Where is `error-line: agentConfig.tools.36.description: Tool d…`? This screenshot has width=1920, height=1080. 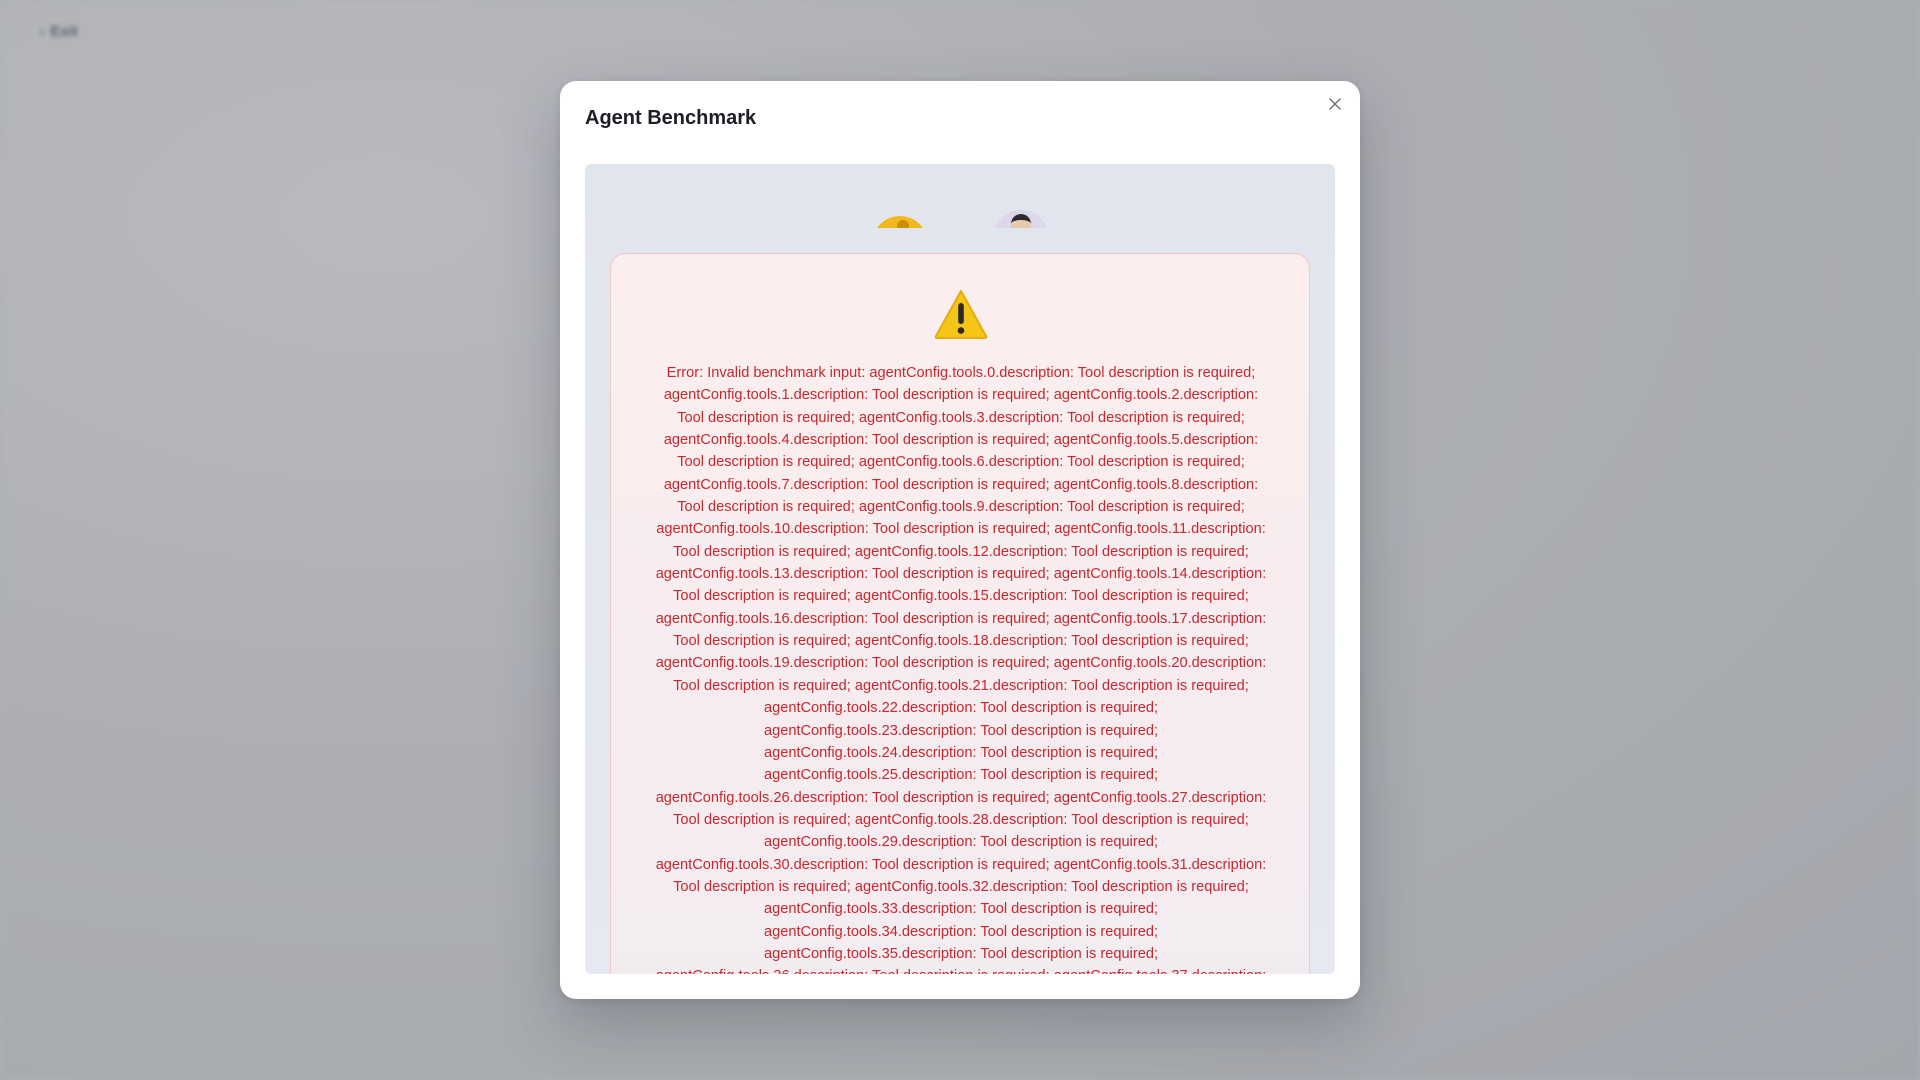 error-line: agentConfig.tools.36.description: Tool d… is located at coordinates (961, 969).